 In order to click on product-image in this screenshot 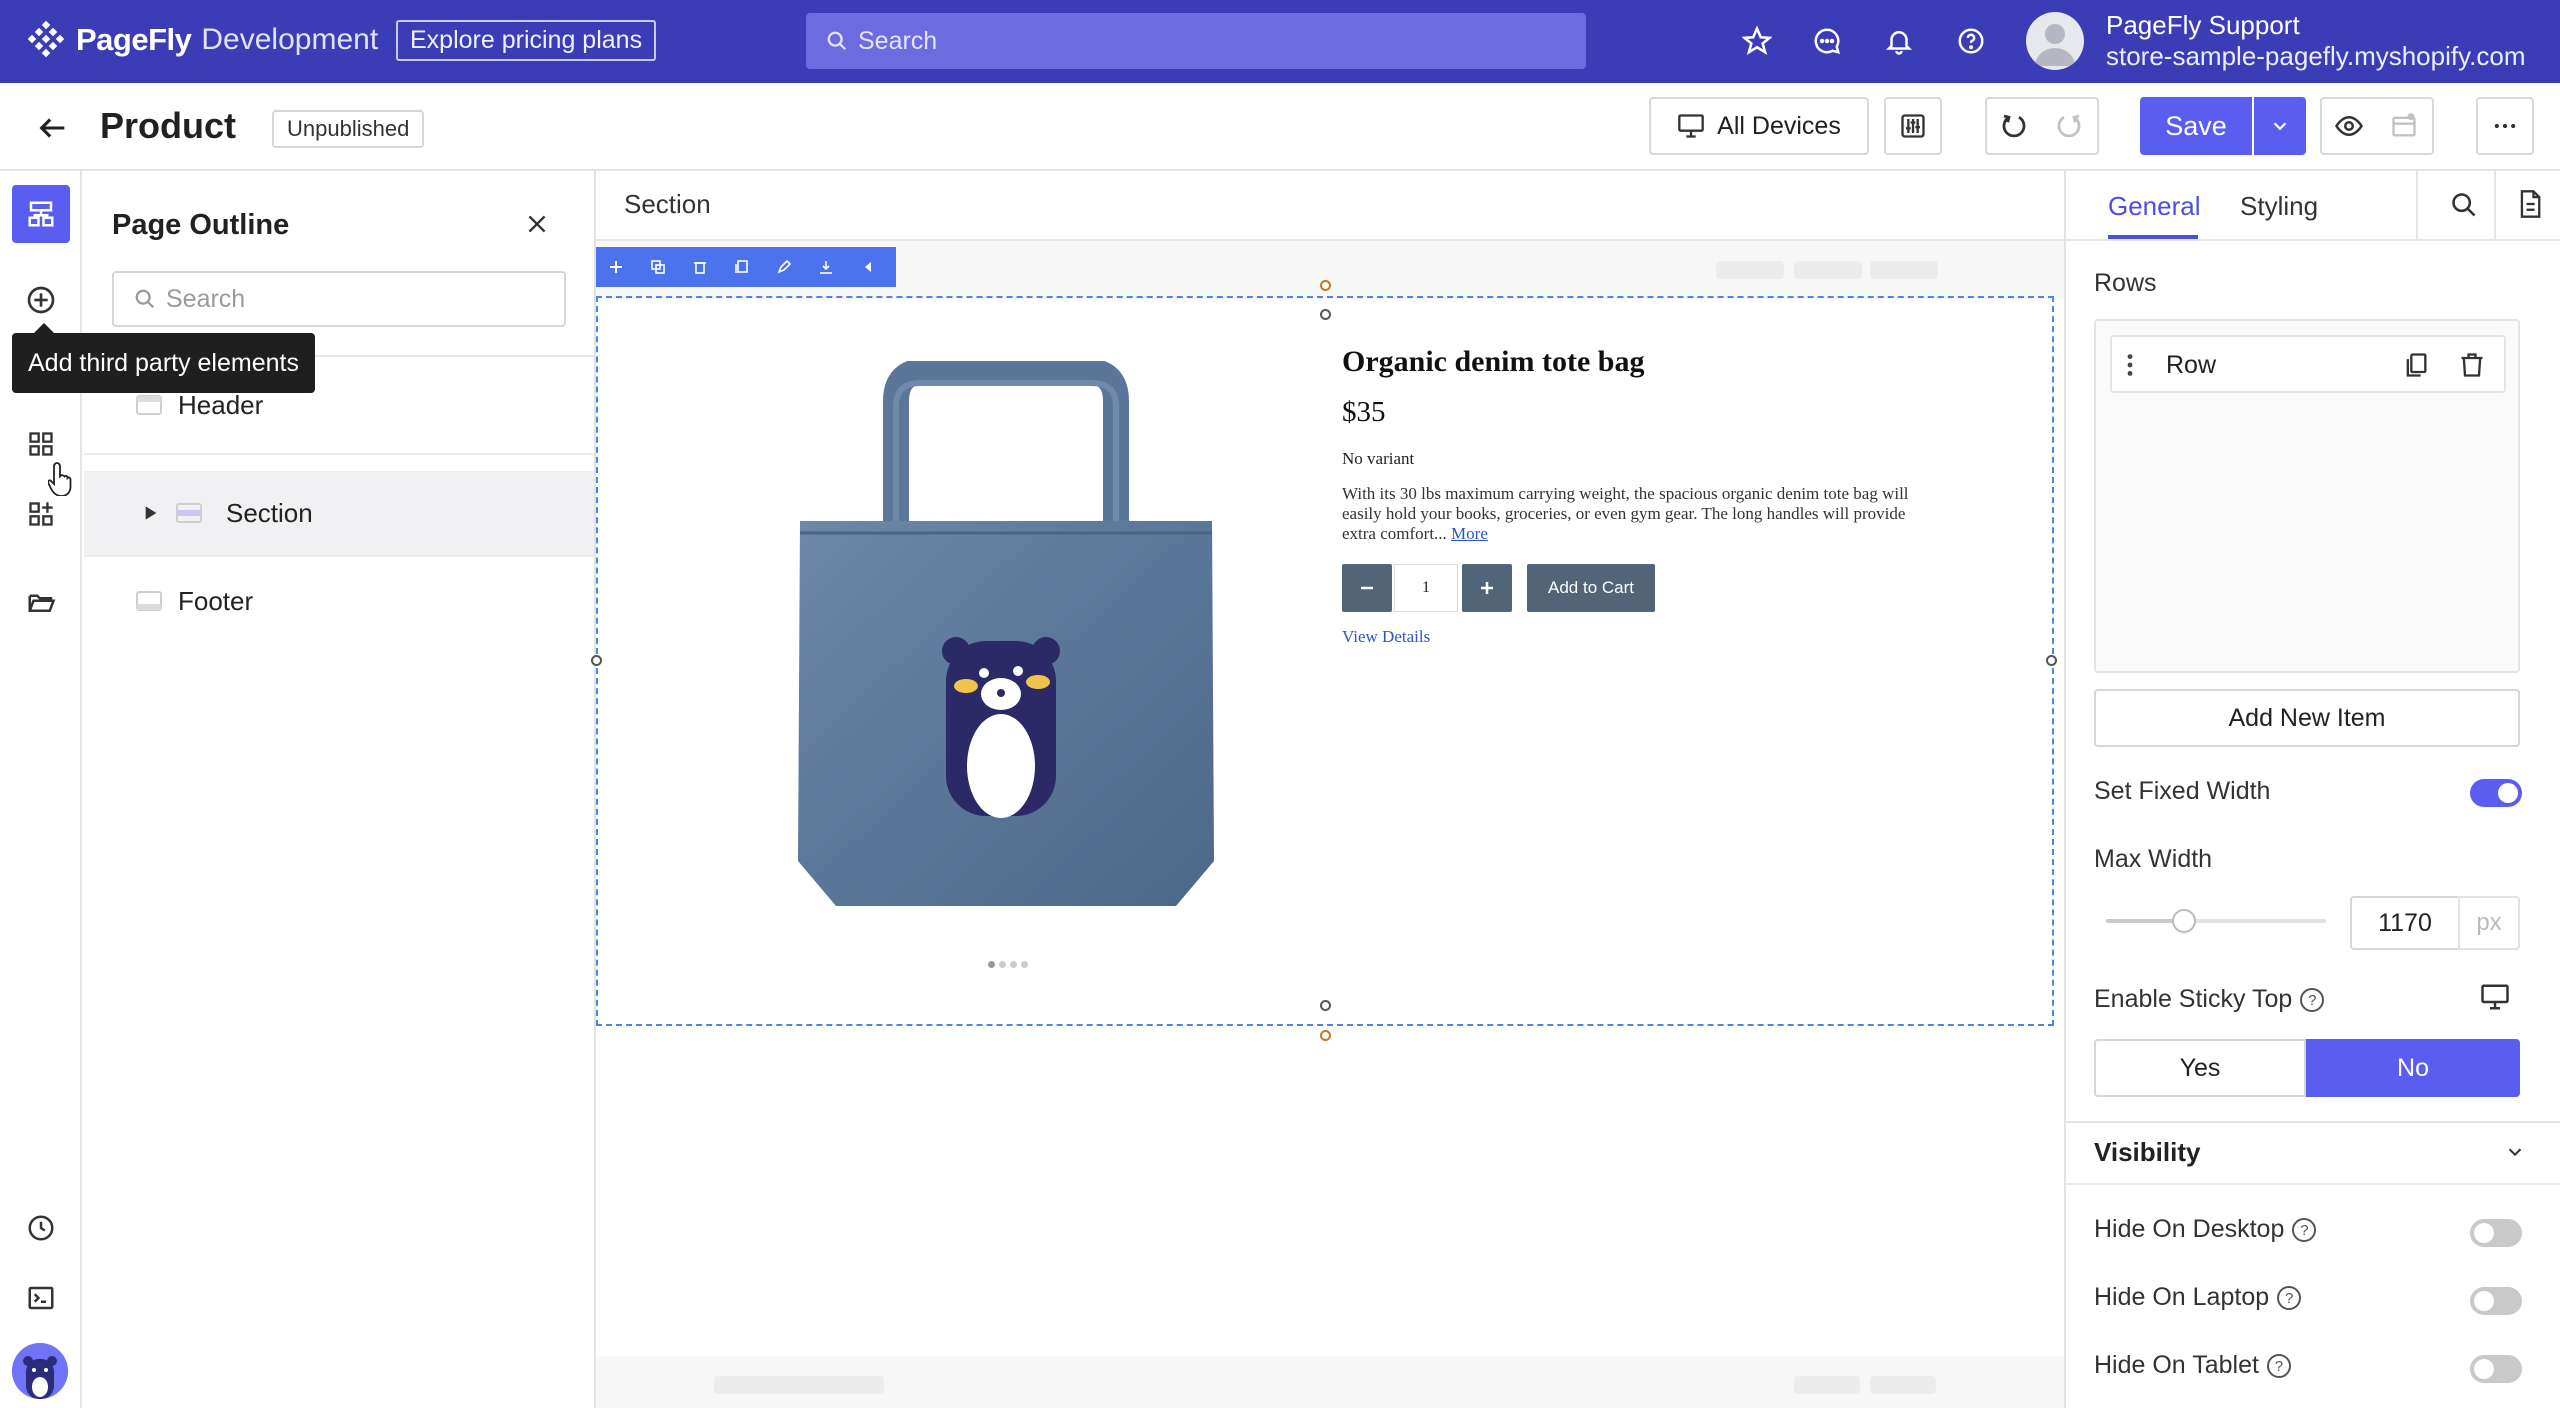, I will do `click(1006, 641)`.